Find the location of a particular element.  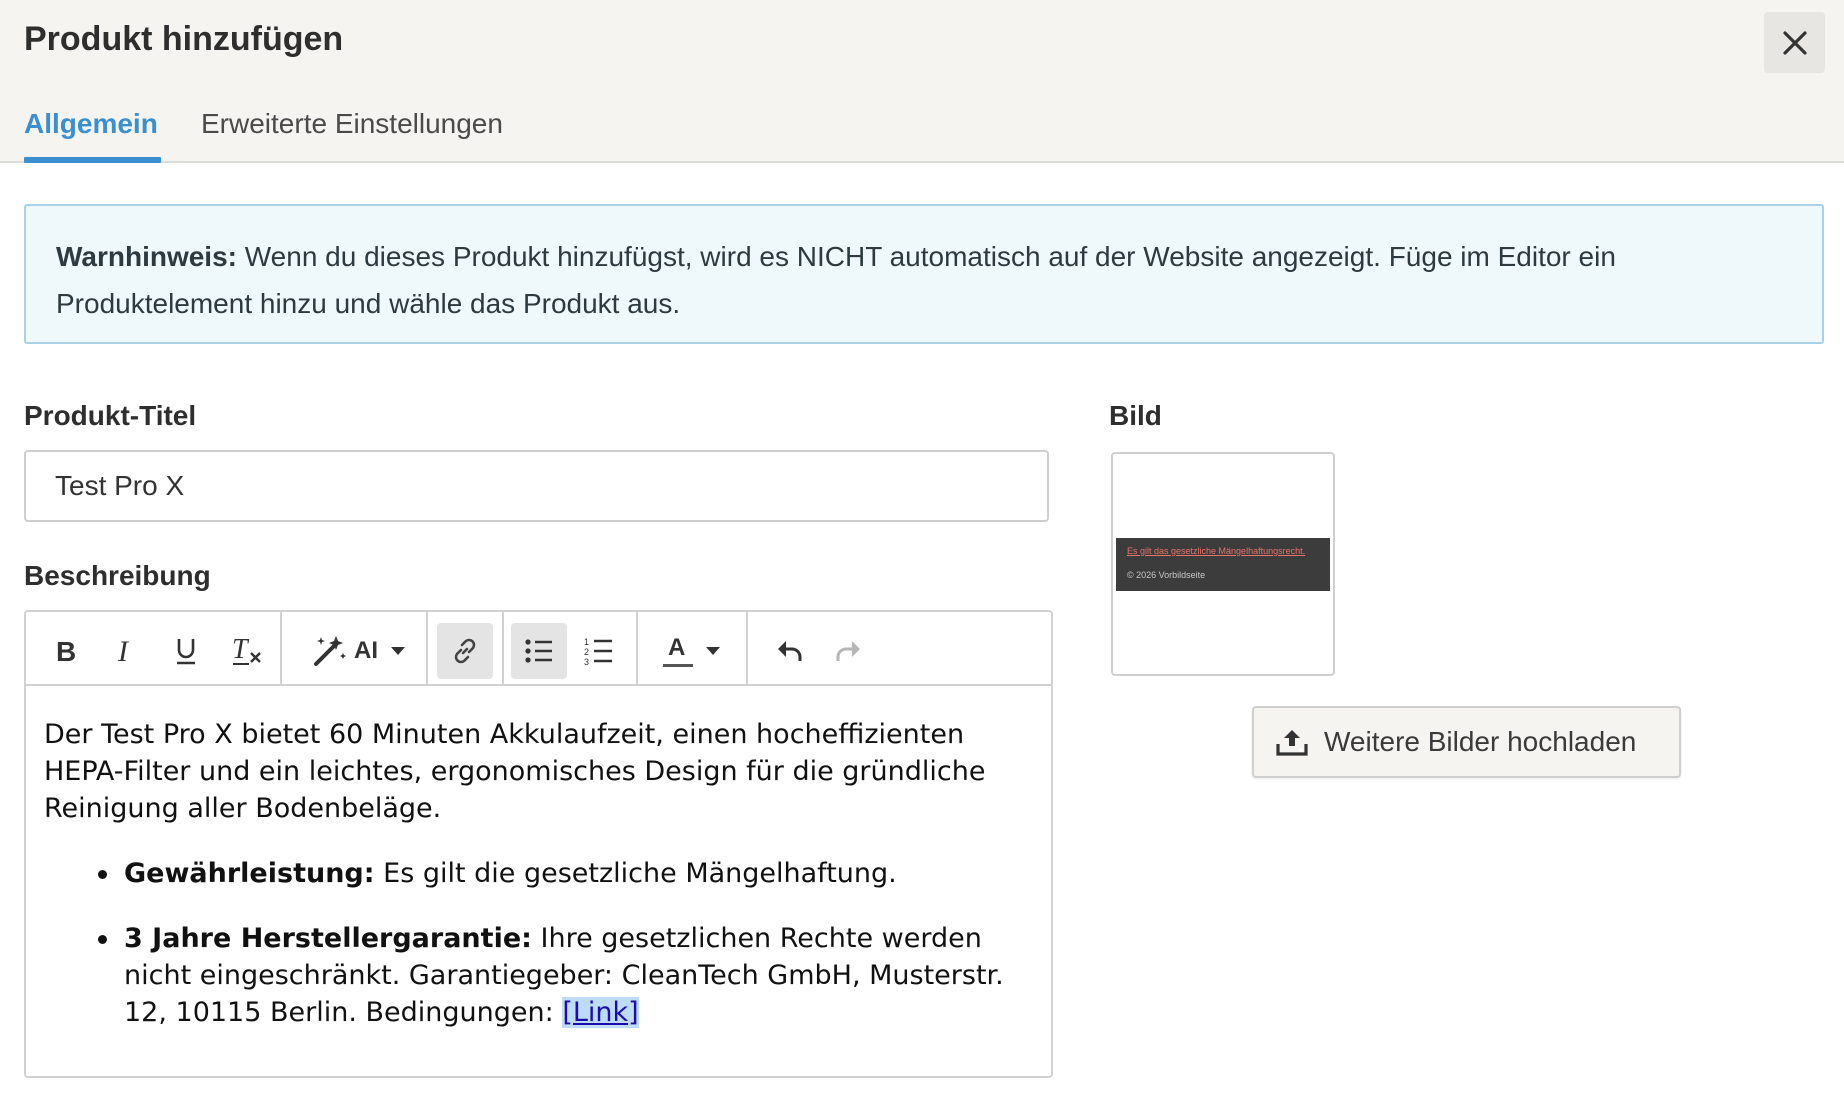

italic-button: I is located at coordinates (126, 651).